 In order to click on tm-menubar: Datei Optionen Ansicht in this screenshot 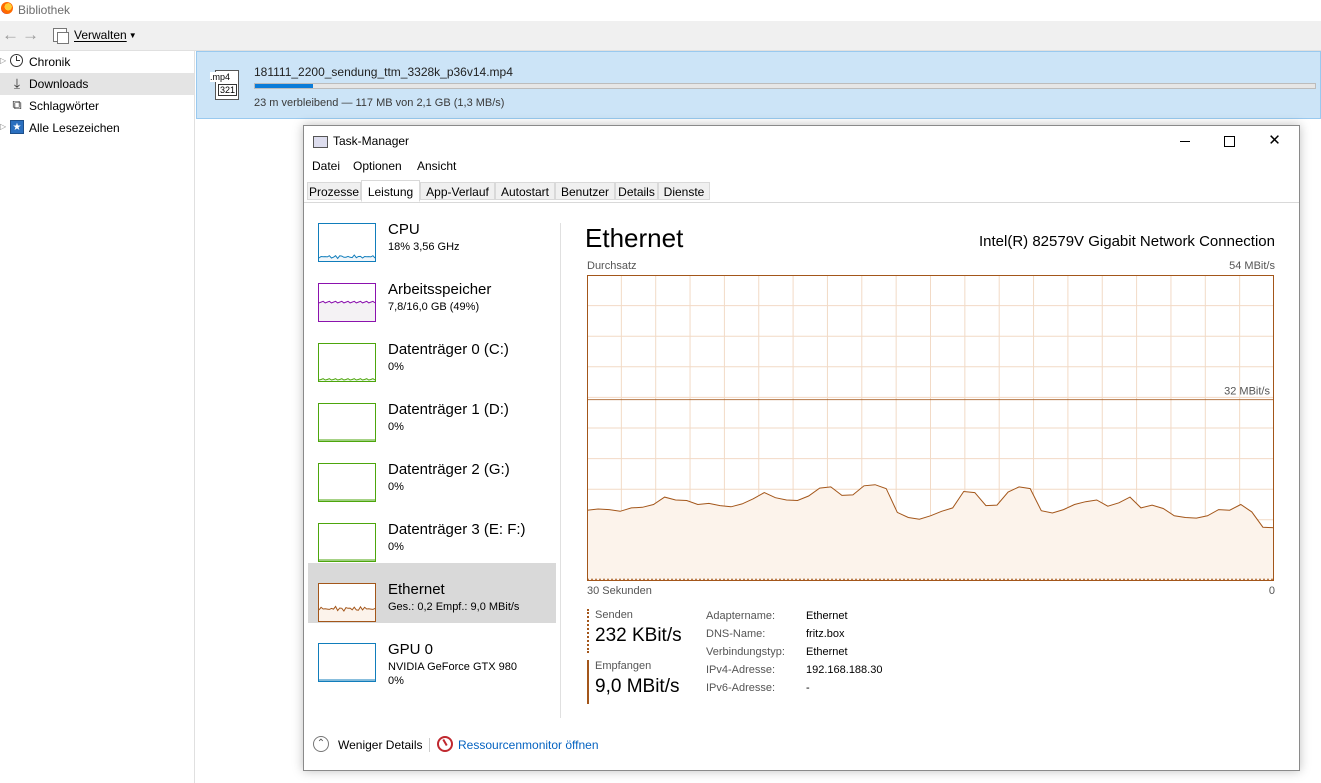, I will do `click(801, 166)`.